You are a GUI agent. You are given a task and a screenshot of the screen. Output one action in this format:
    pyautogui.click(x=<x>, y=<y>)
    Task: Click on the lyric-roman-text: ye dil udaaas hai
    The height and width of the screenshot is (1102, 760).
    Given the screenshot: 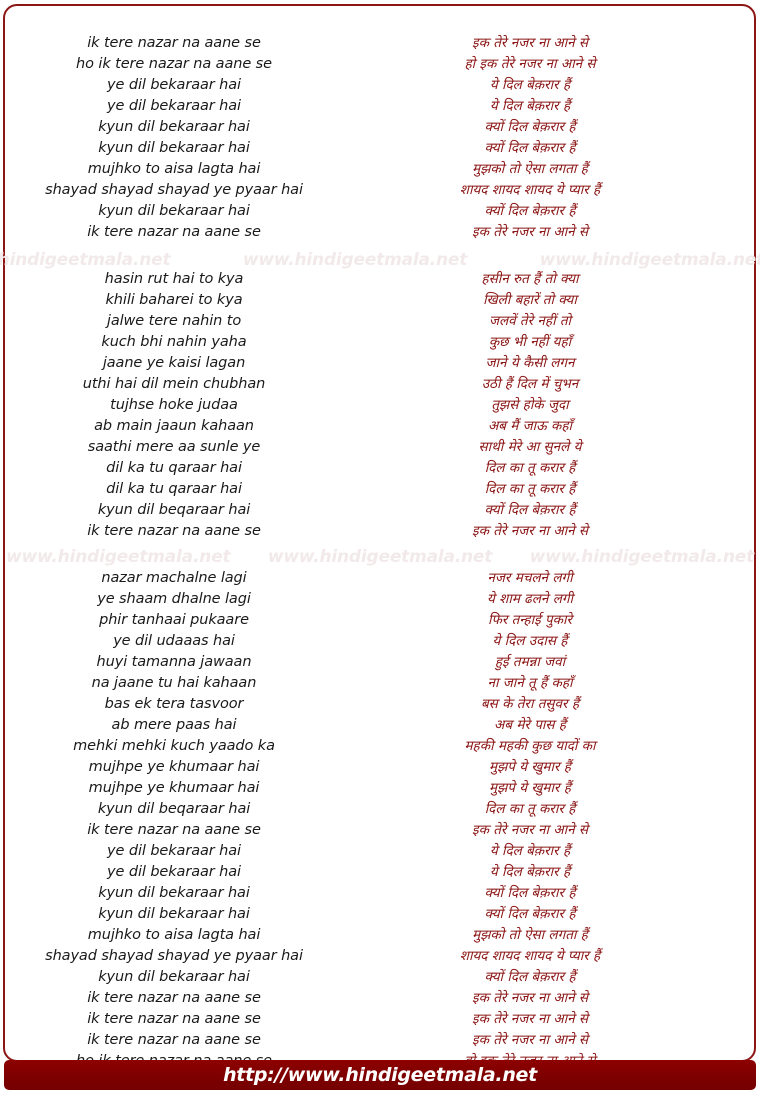 What is the action you would take?
    pyautogui.click(x=174, y=641)
    